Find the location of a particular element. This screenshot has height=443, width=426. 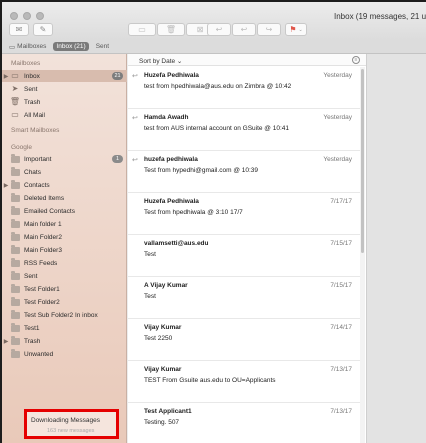

replied-icon: ↩ is located at coordinates (135, 160).